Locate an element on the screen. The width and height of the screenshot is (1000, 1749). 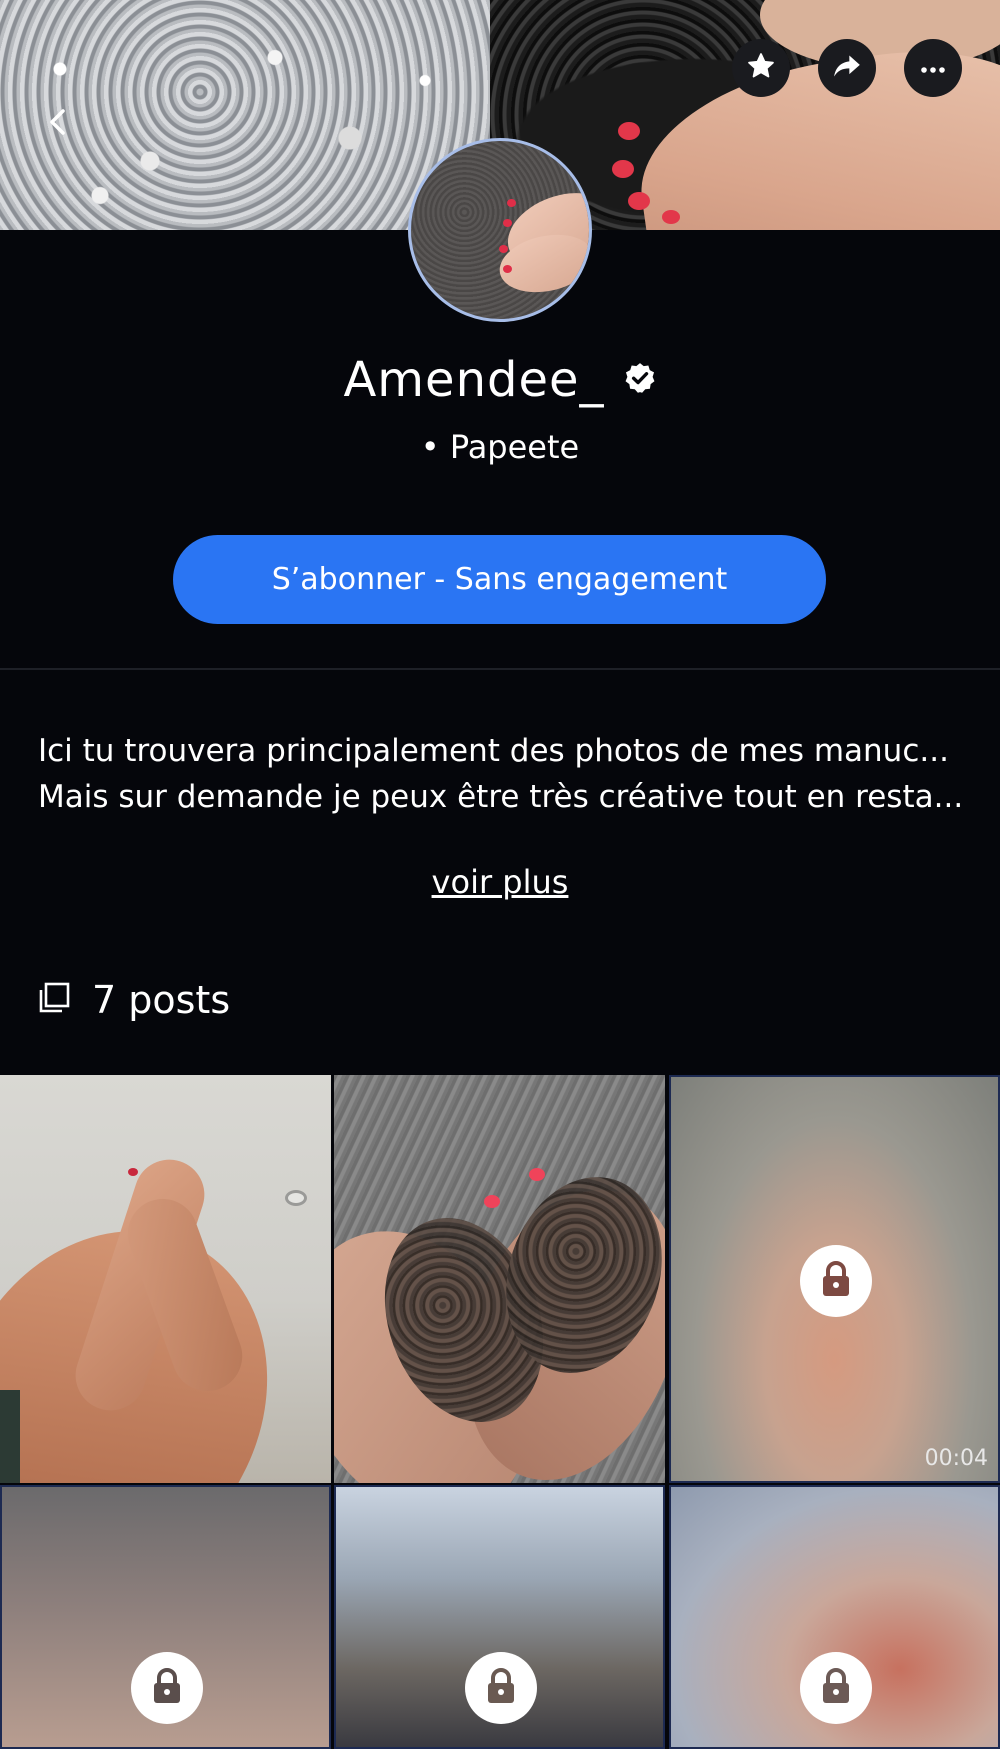
share-arrow-icon is located at coordinates (847, 68).